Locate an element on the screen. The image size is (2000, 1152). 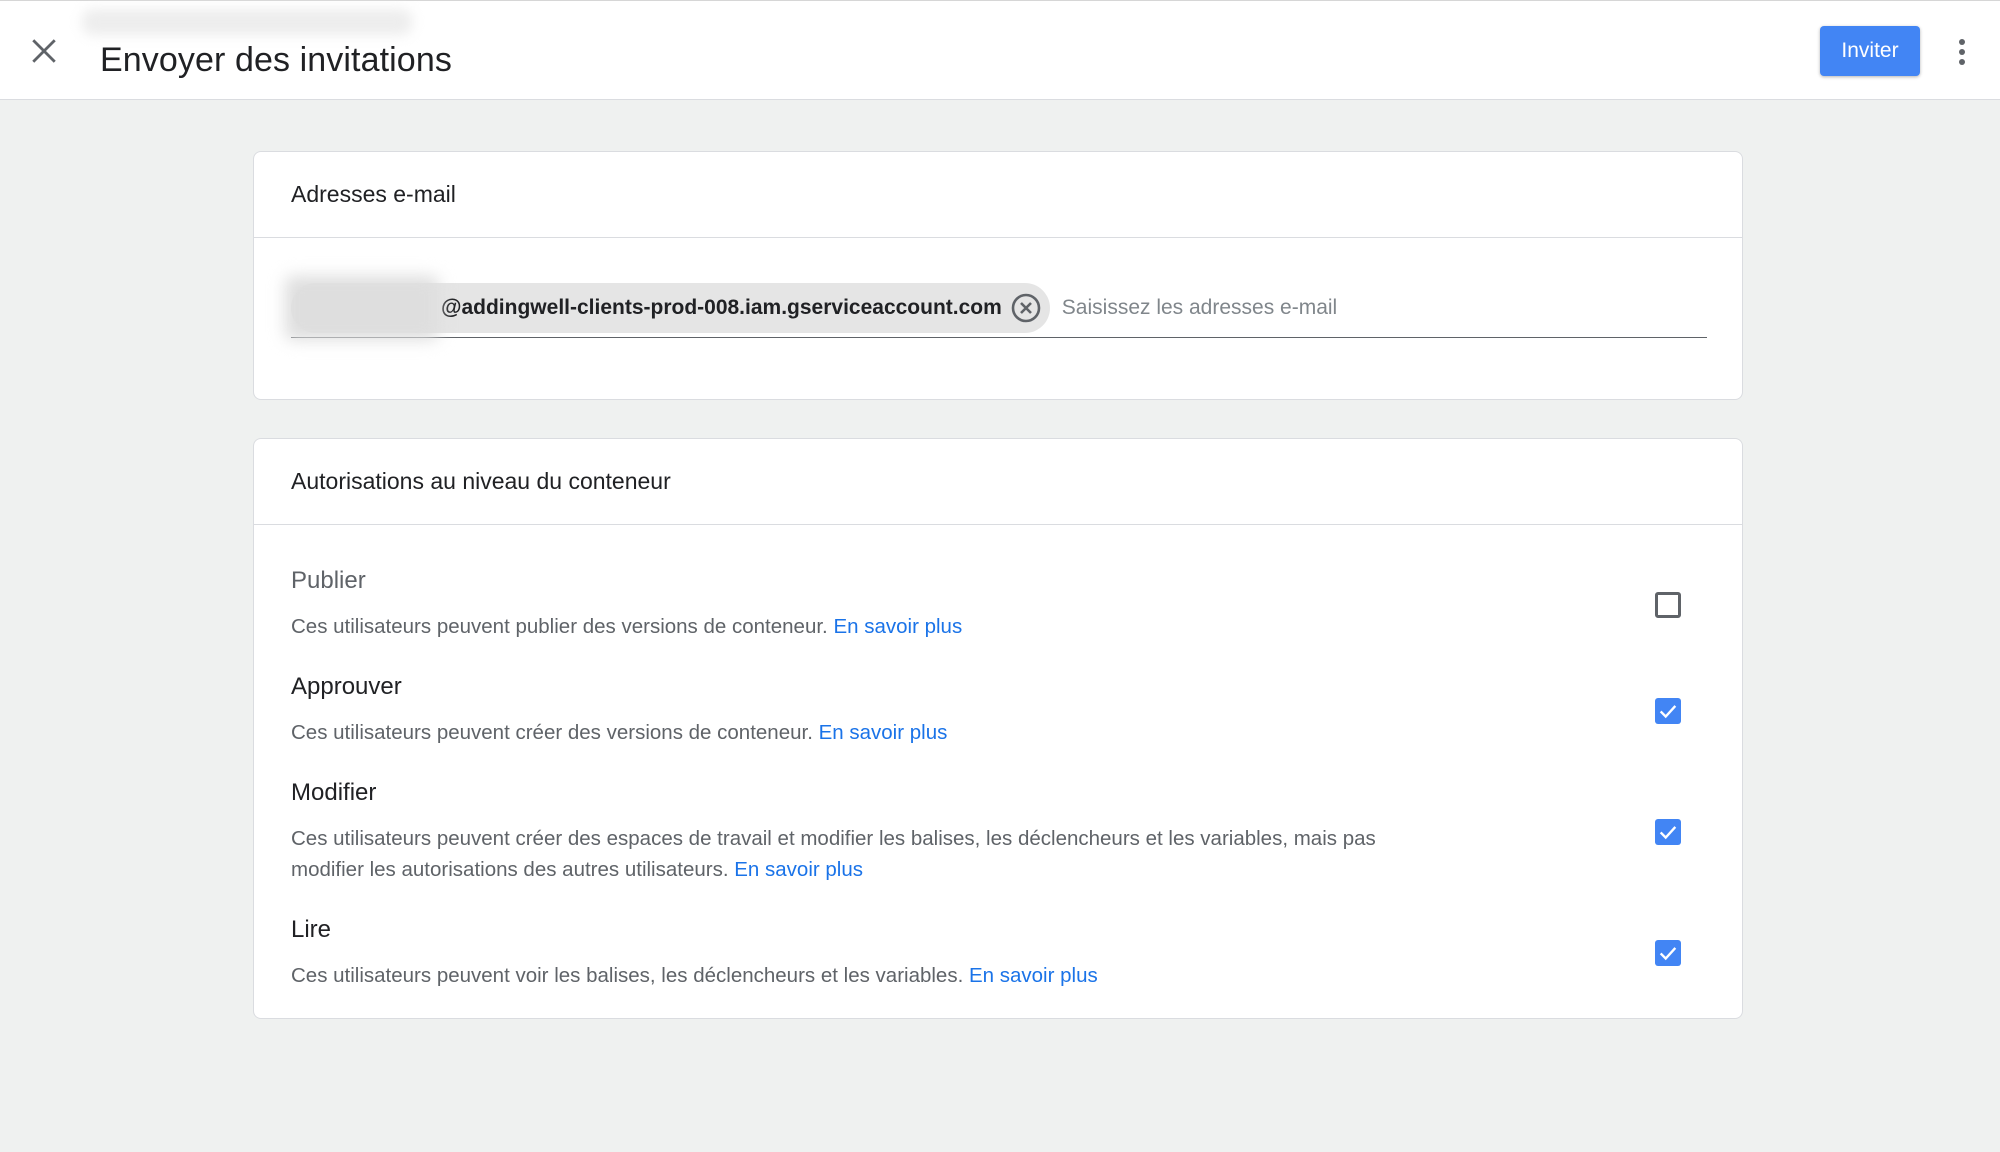
close-button is located at coordinates (44, 51).